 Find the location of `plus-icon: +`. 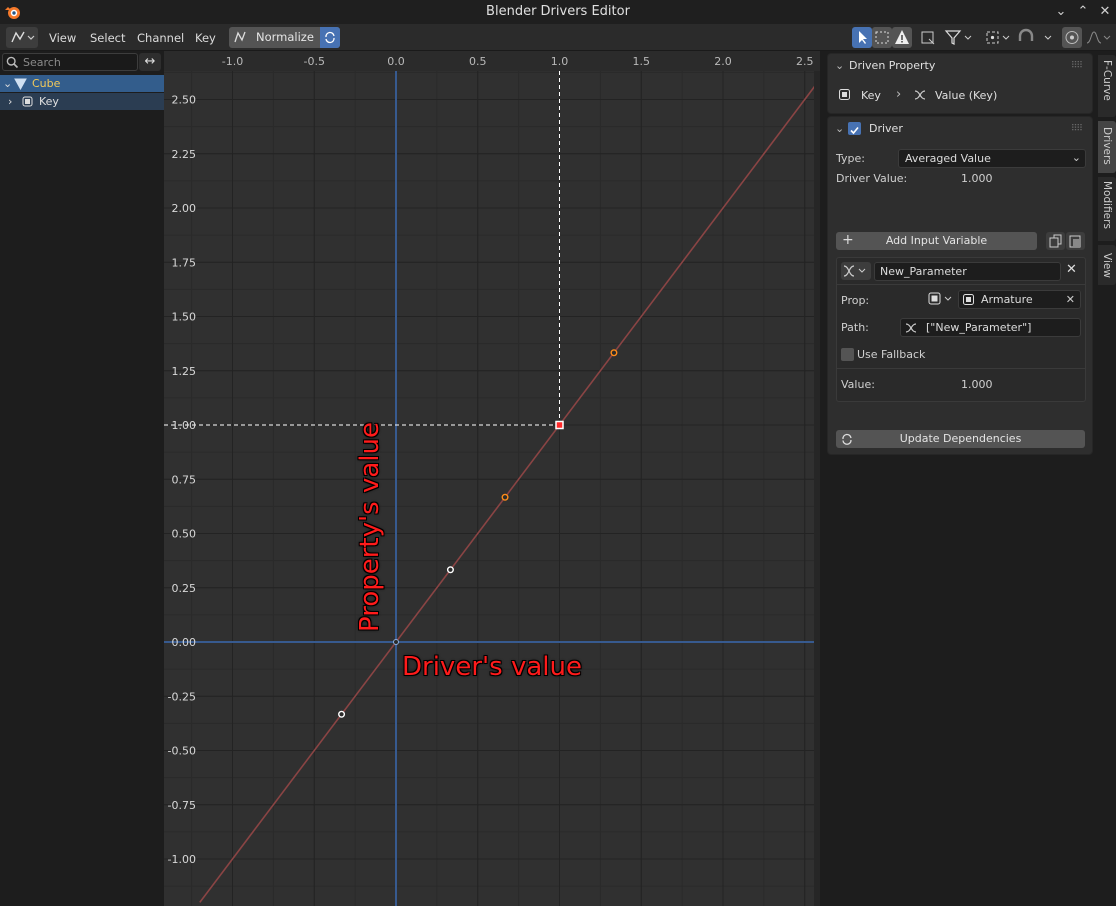

plus-icon: + is located at coordinates (848, 240).